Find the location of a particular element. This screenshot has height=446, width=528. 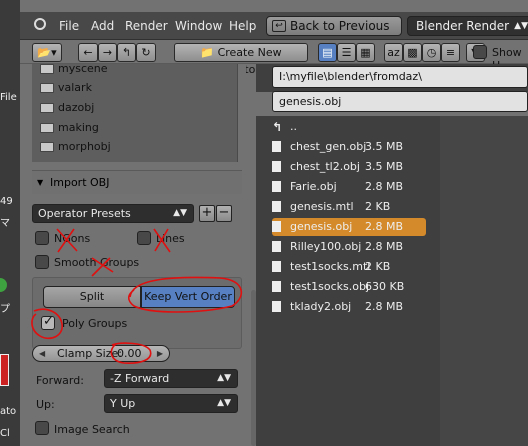

file-size: 3.5 MB is located at coordinates (384, 166).